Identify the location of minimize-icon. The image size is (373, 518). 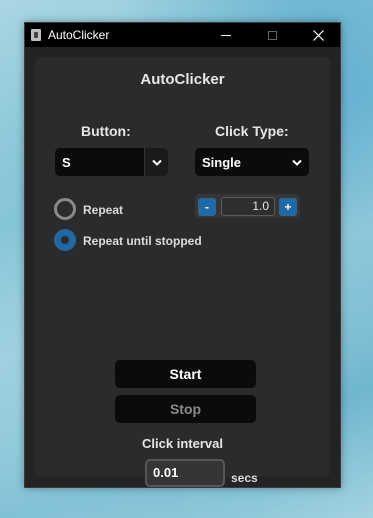
(226, 35).